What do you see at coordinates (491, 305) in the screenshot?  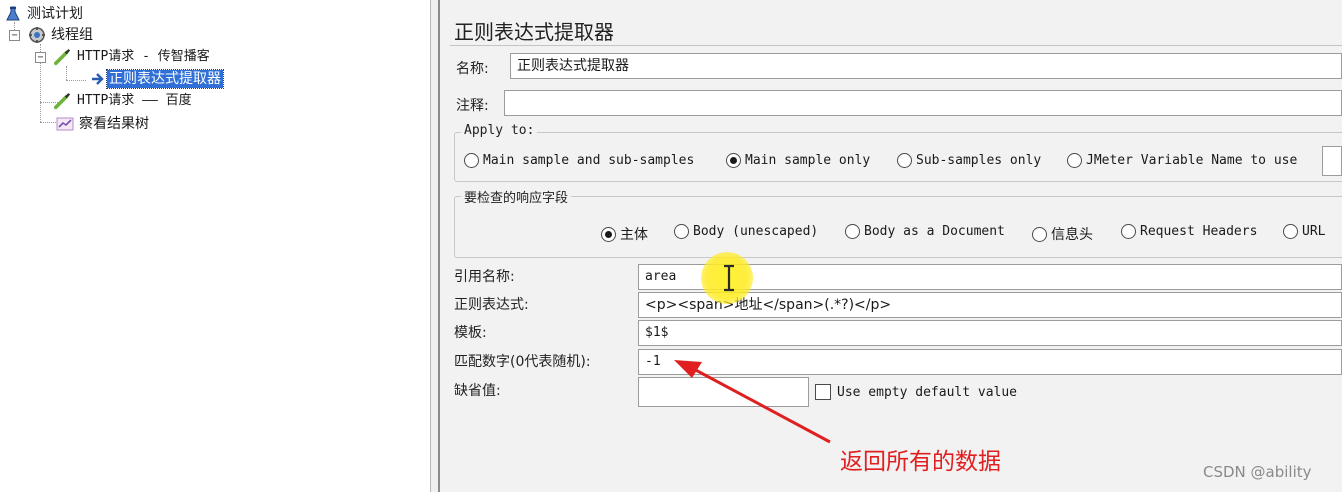 I see `regex-label: 正则表达式:` at bounding box center [491, 305].